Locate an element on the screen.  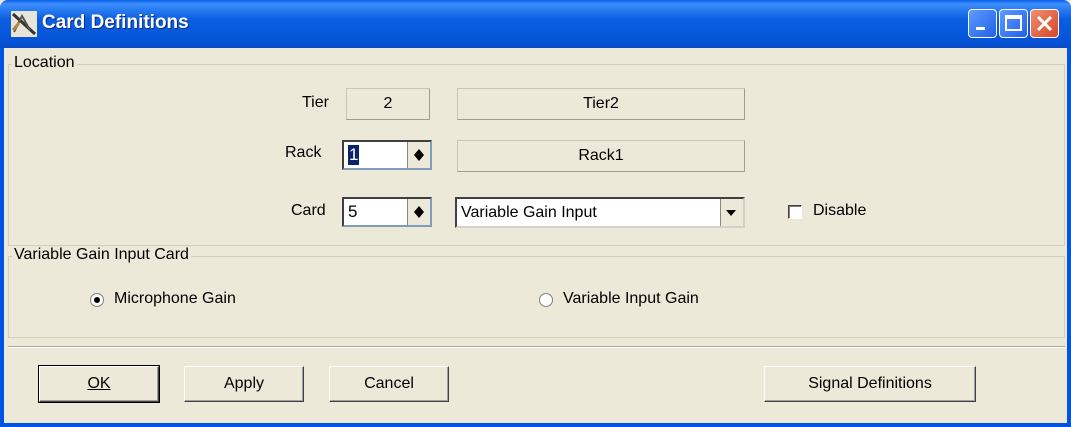
disable-label: Disable is located at coordinates (839, 211).